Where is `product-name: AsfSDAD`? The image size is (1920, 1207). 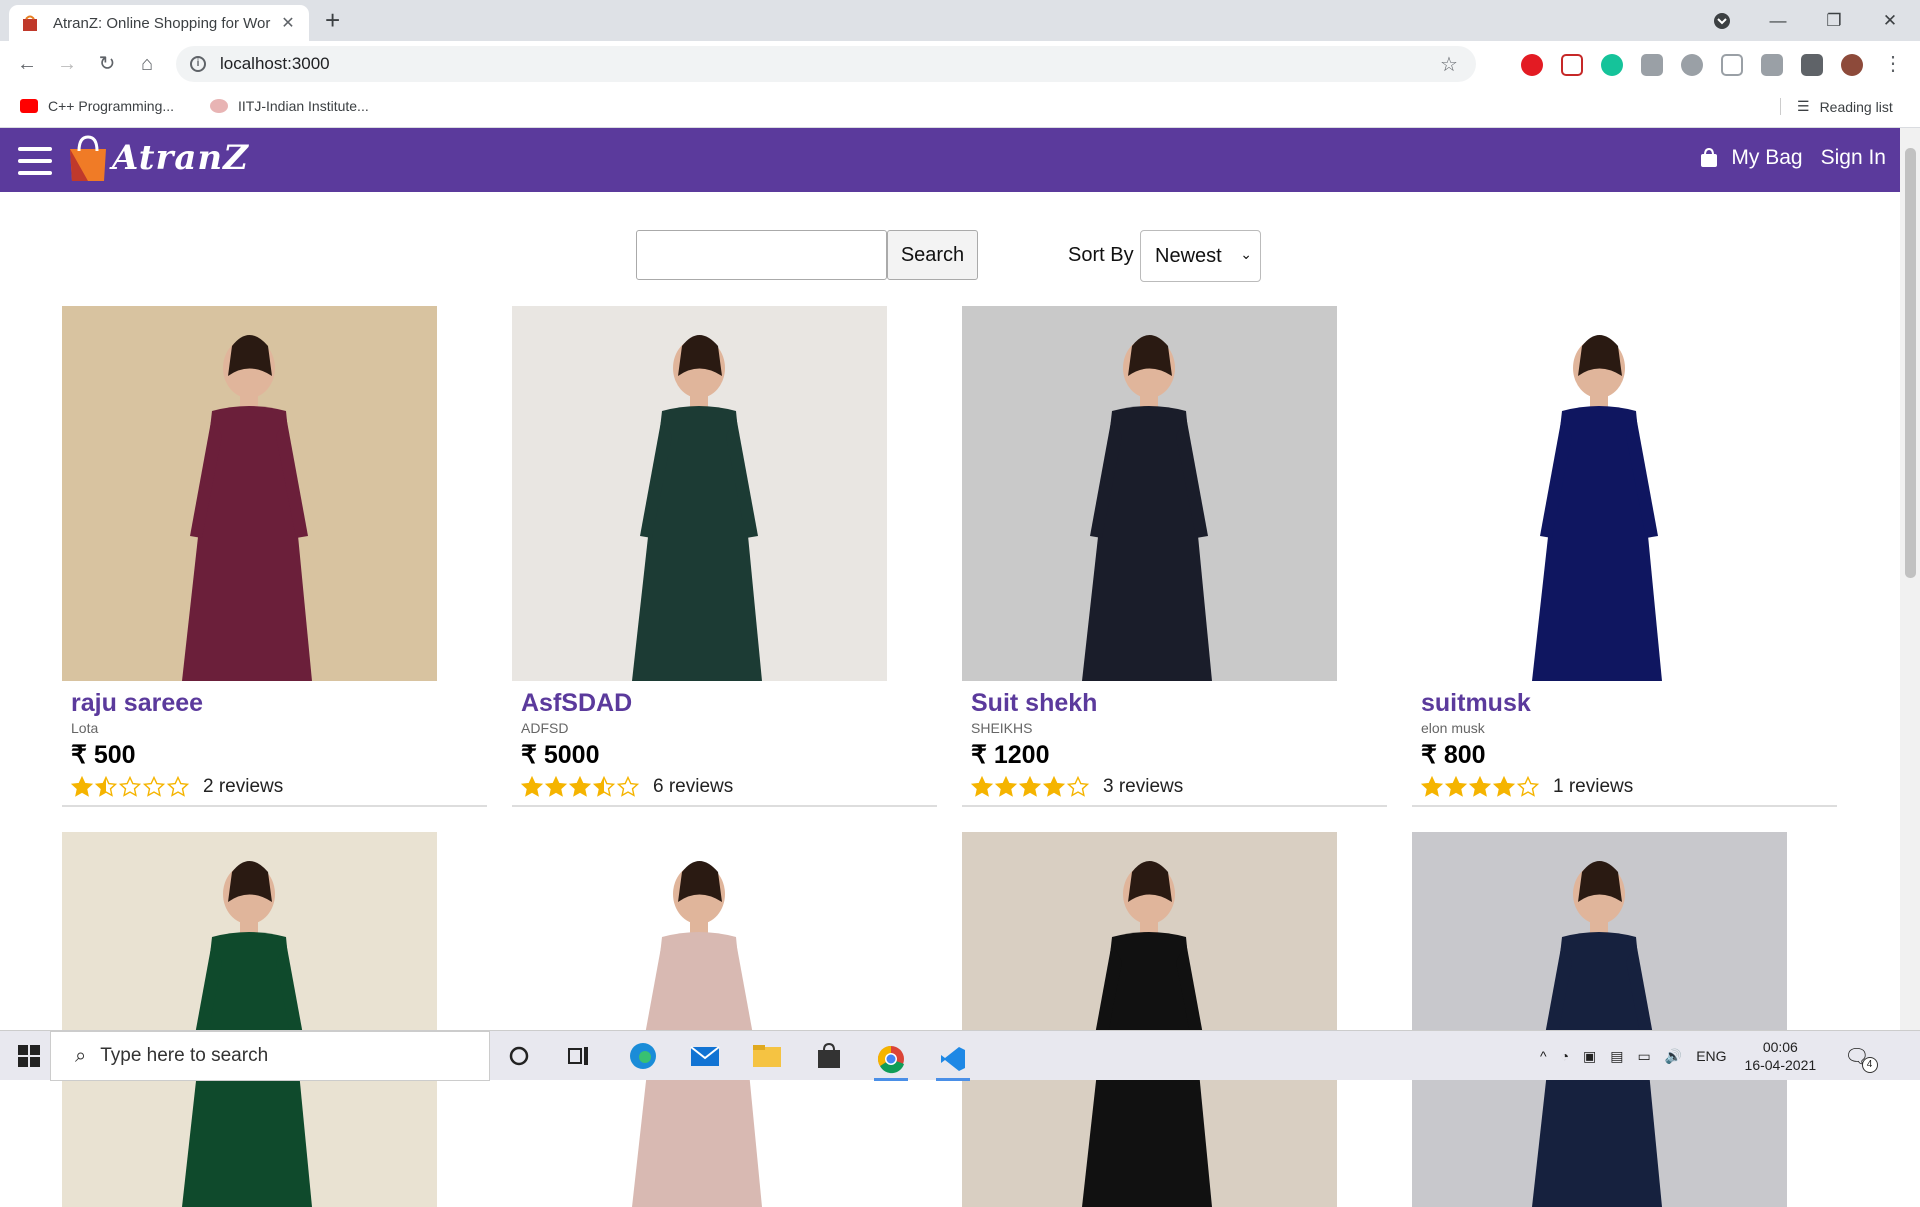
product-name: AsfSDAD is located at coordinates (729, 703).